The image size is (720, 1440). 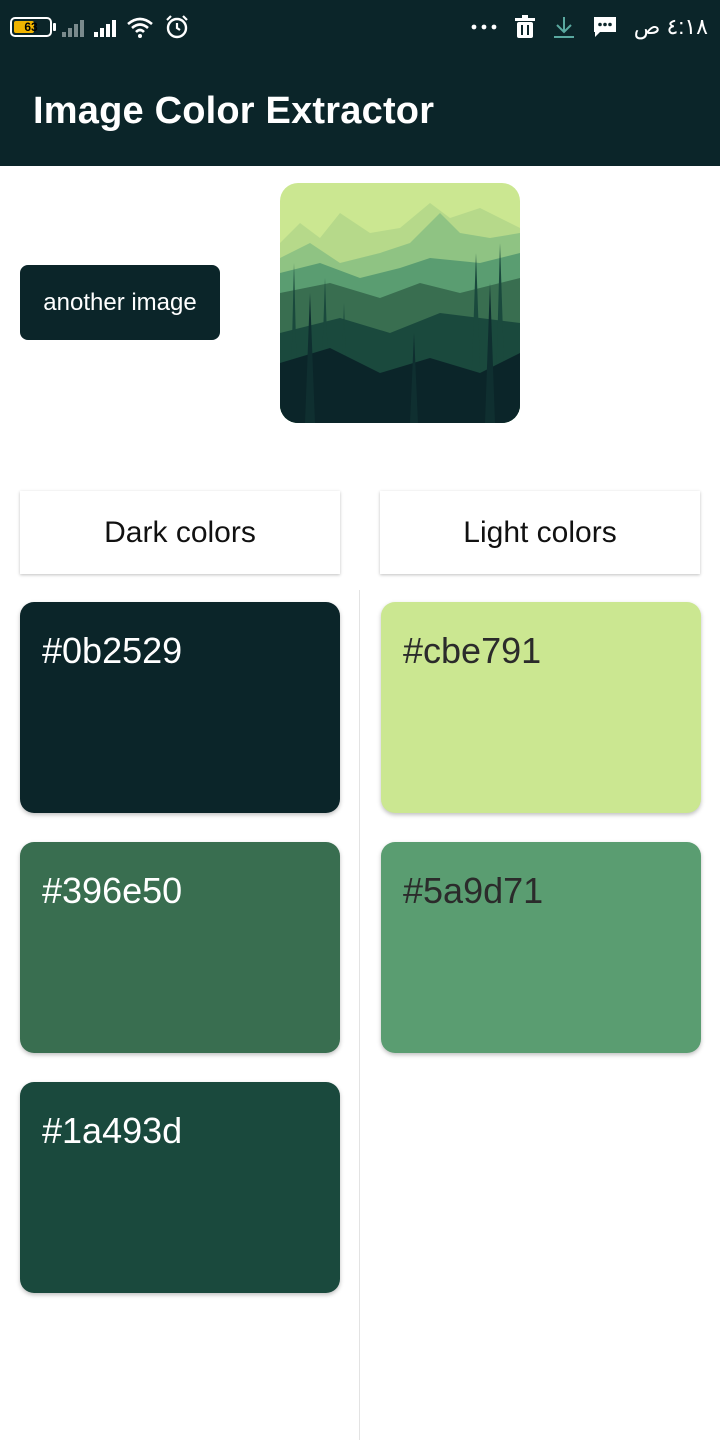 I want to click on battery-icon: 63, so click(x=33, y=27).